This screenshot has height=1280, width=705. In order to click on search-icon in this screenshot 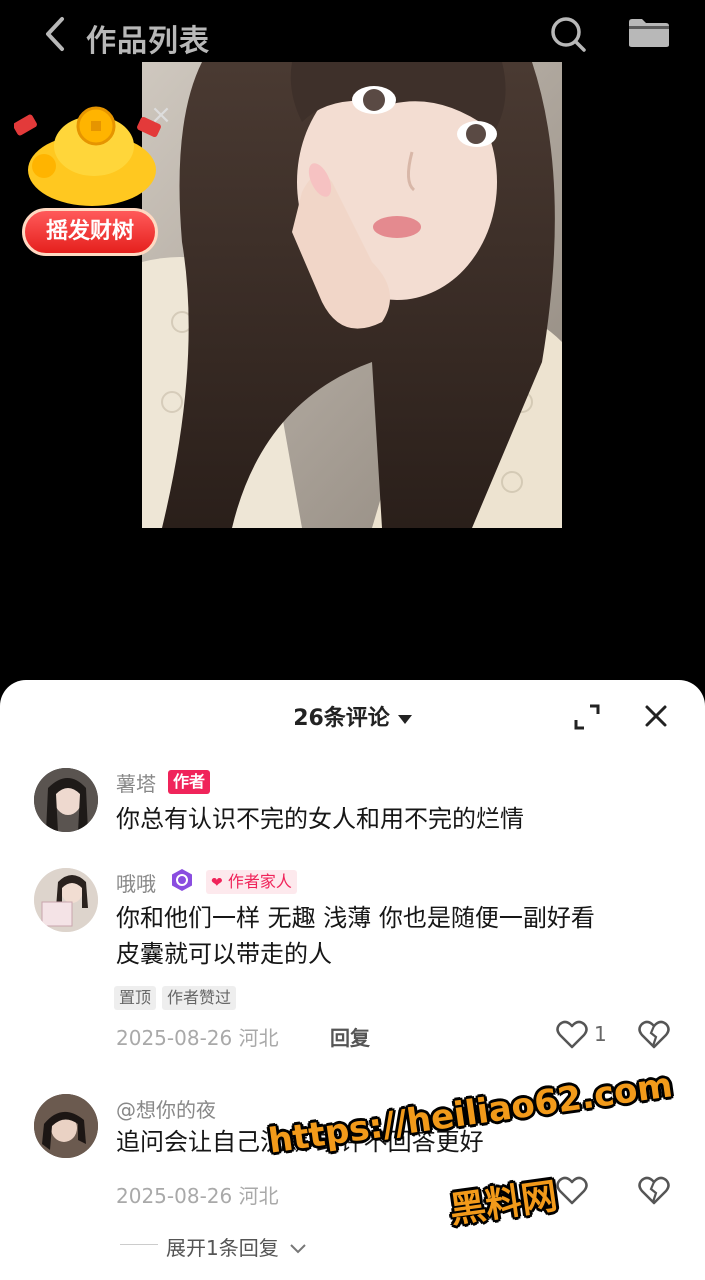, I will do `click(568, 34)`.